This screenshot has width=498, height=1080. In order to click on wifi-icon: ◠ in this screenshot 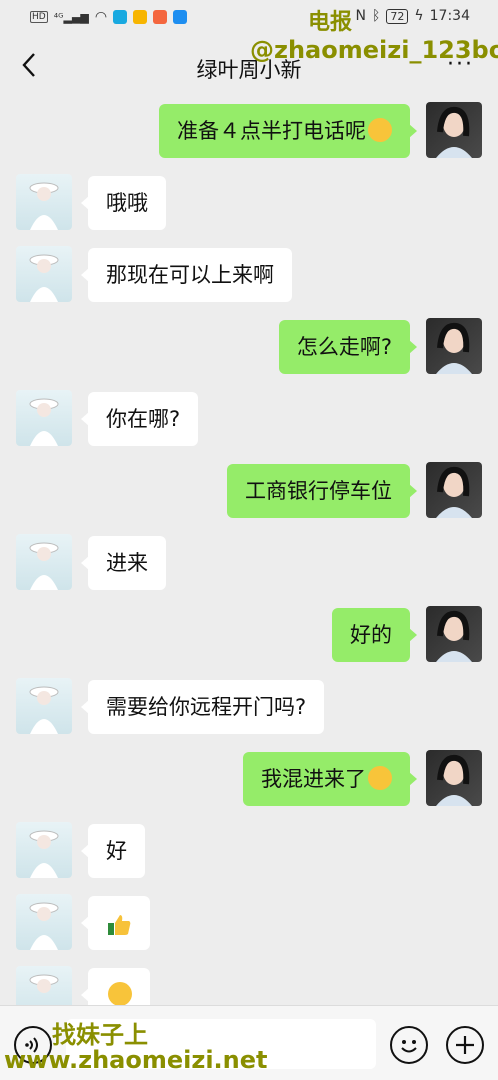, I will do `click(101, 17)`.